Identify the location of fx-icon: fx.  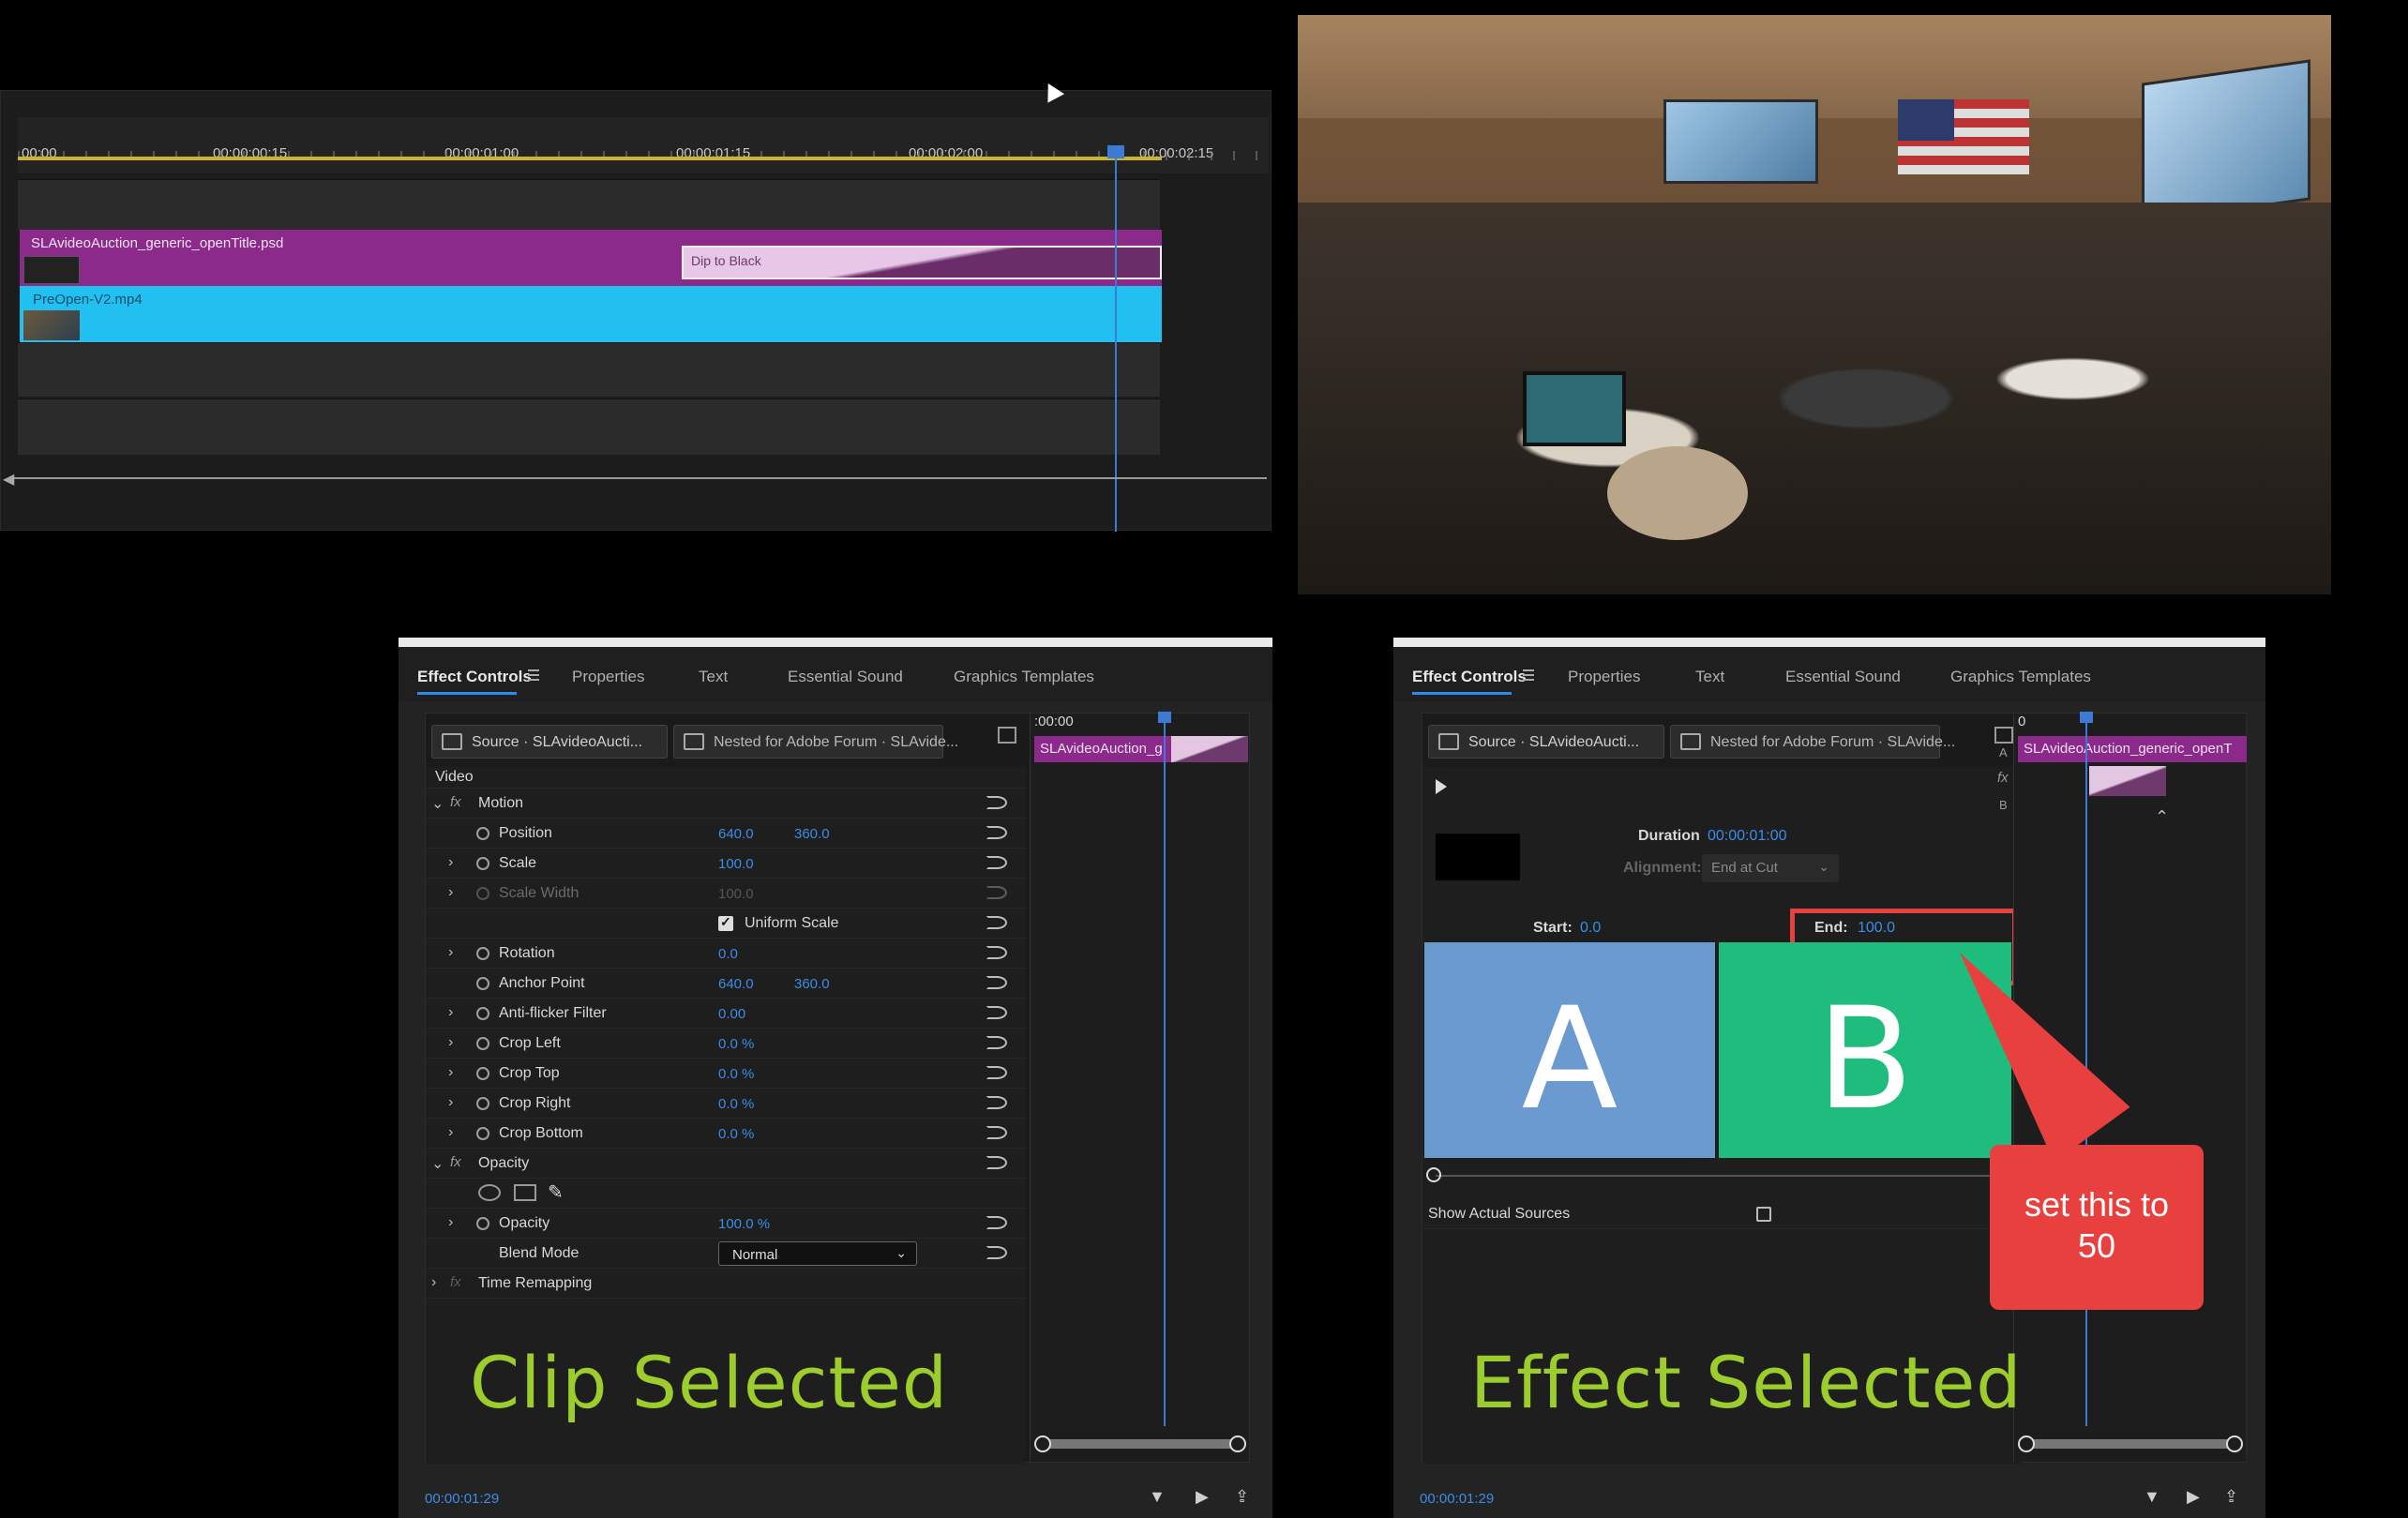
(455, 802).